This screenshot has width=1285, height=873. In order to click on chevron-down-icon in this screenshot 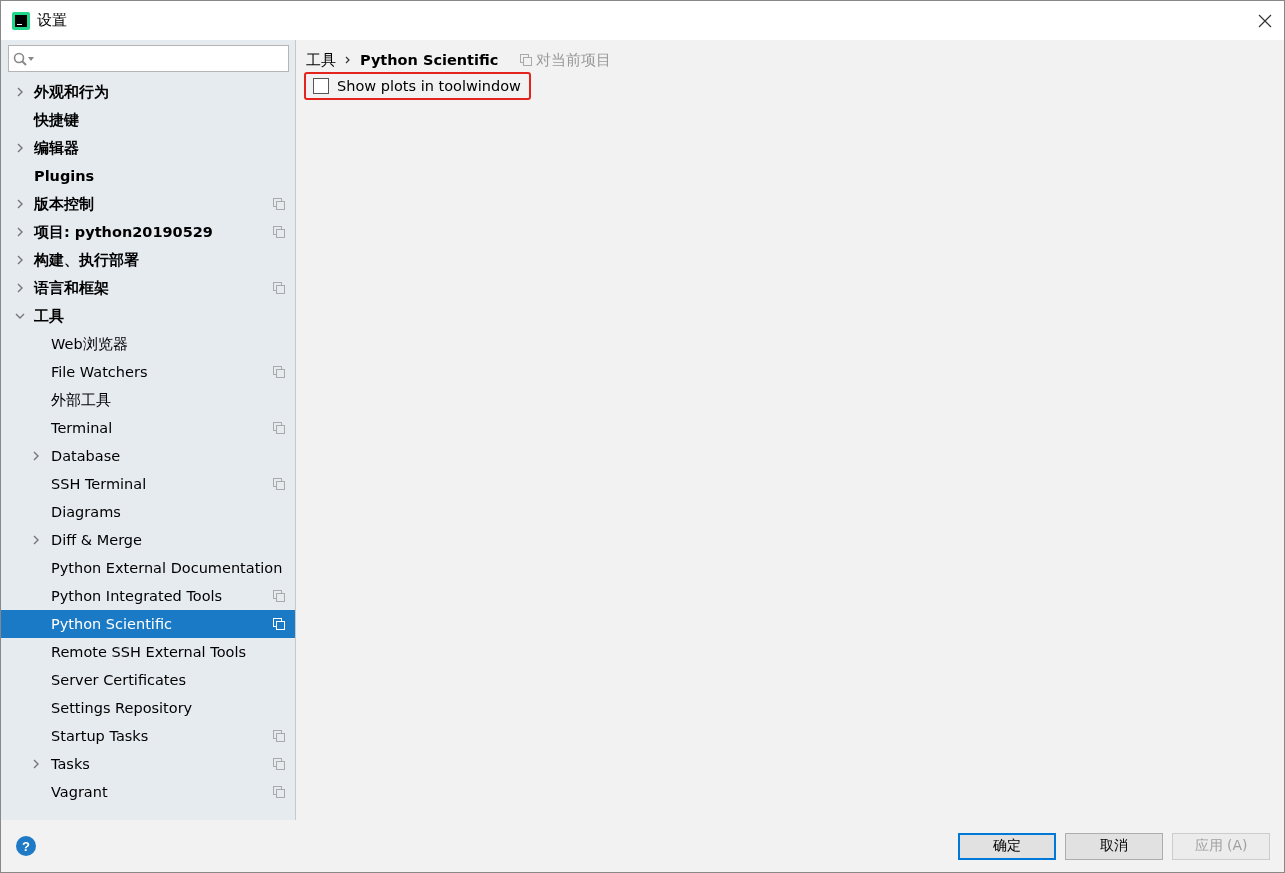, I will do `click(19, 316)`.